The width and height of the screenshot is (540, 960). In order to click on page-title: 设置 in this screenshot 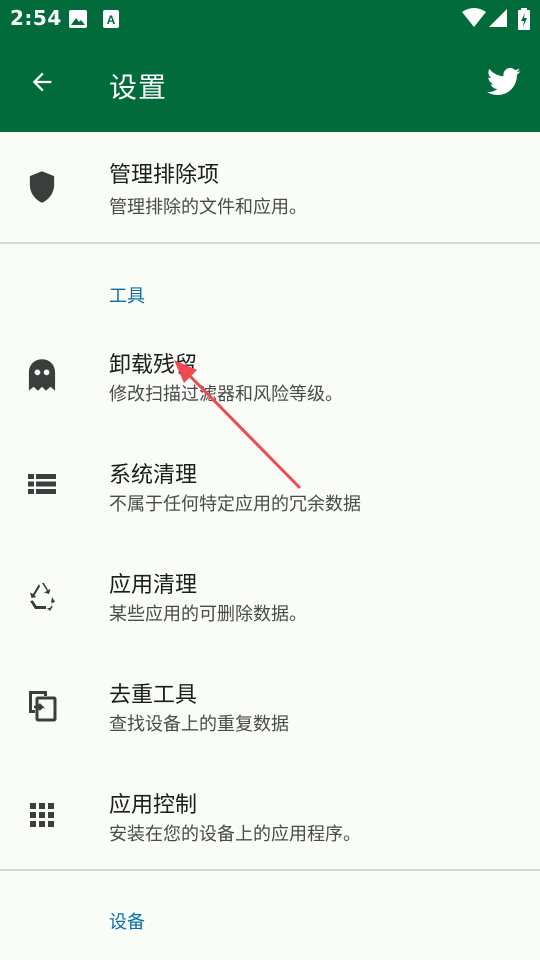, I will do `click(138, 87)`.